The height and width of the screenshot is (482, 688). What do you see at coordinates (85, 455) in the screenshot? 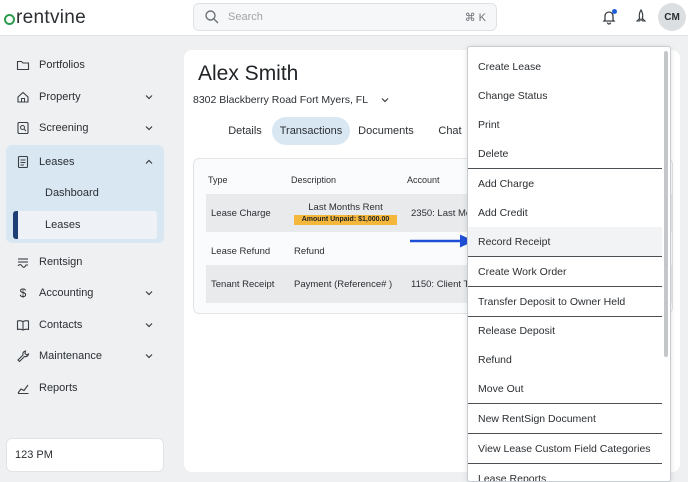
I see `clock-widget: 123 PM` at bounding box center [85, 455].